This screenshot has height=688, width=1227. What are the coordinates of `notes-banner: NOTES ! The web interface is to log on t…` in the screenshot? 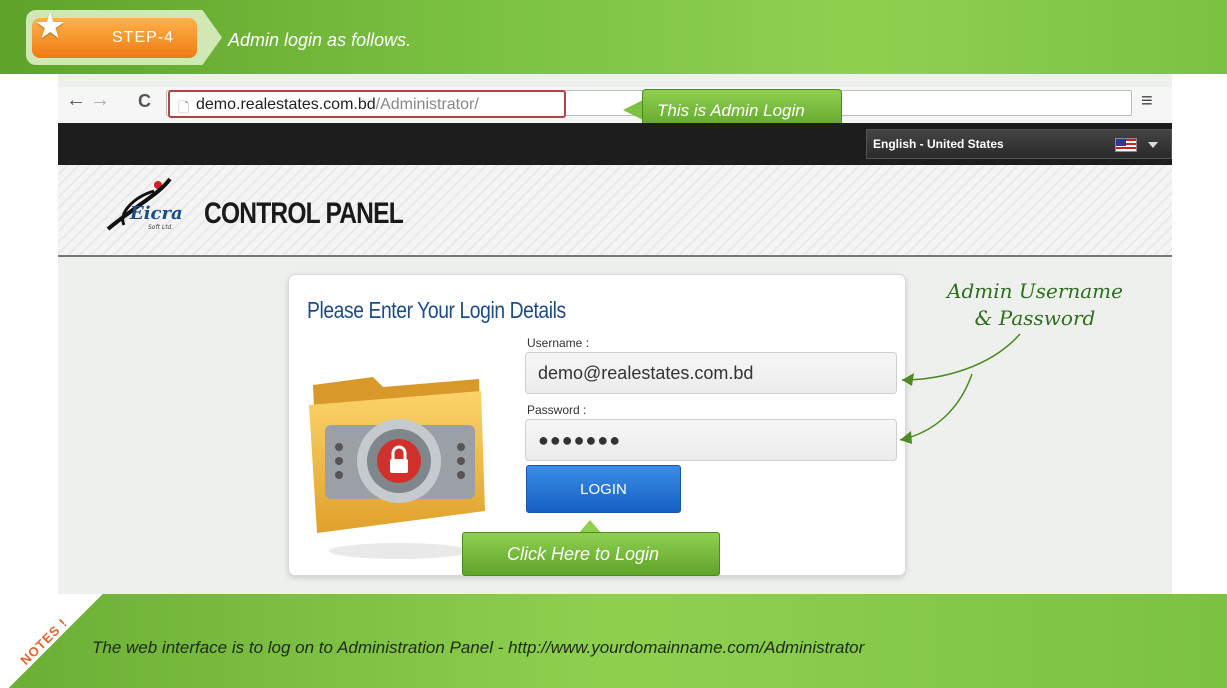 It's located at (613, 641).